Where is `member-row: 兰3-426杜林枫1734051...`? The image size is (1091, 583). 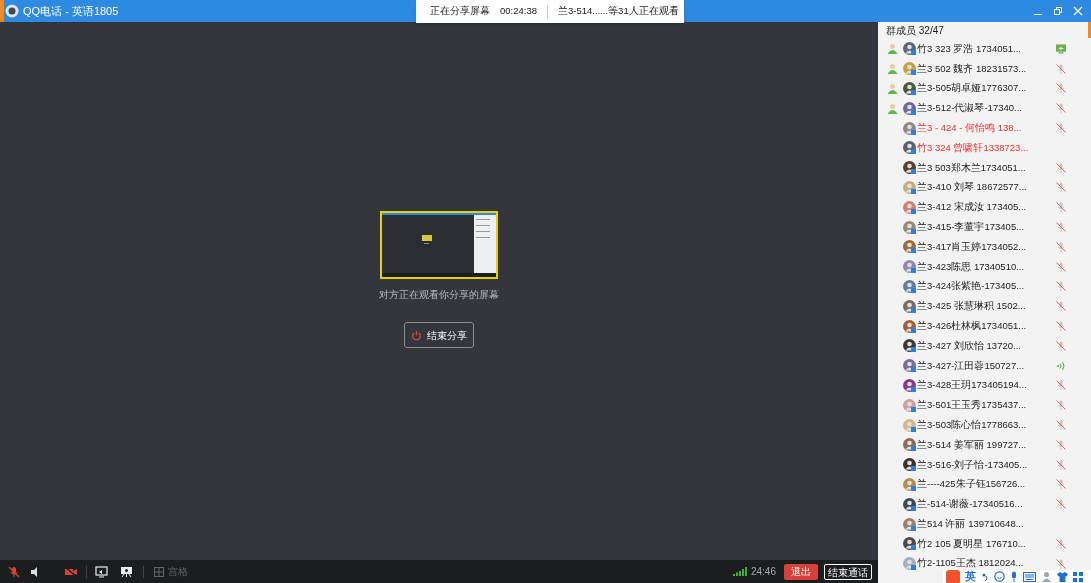
member-row: 兰3-426杜林枫1734051... is located at coordinates (984, 326).